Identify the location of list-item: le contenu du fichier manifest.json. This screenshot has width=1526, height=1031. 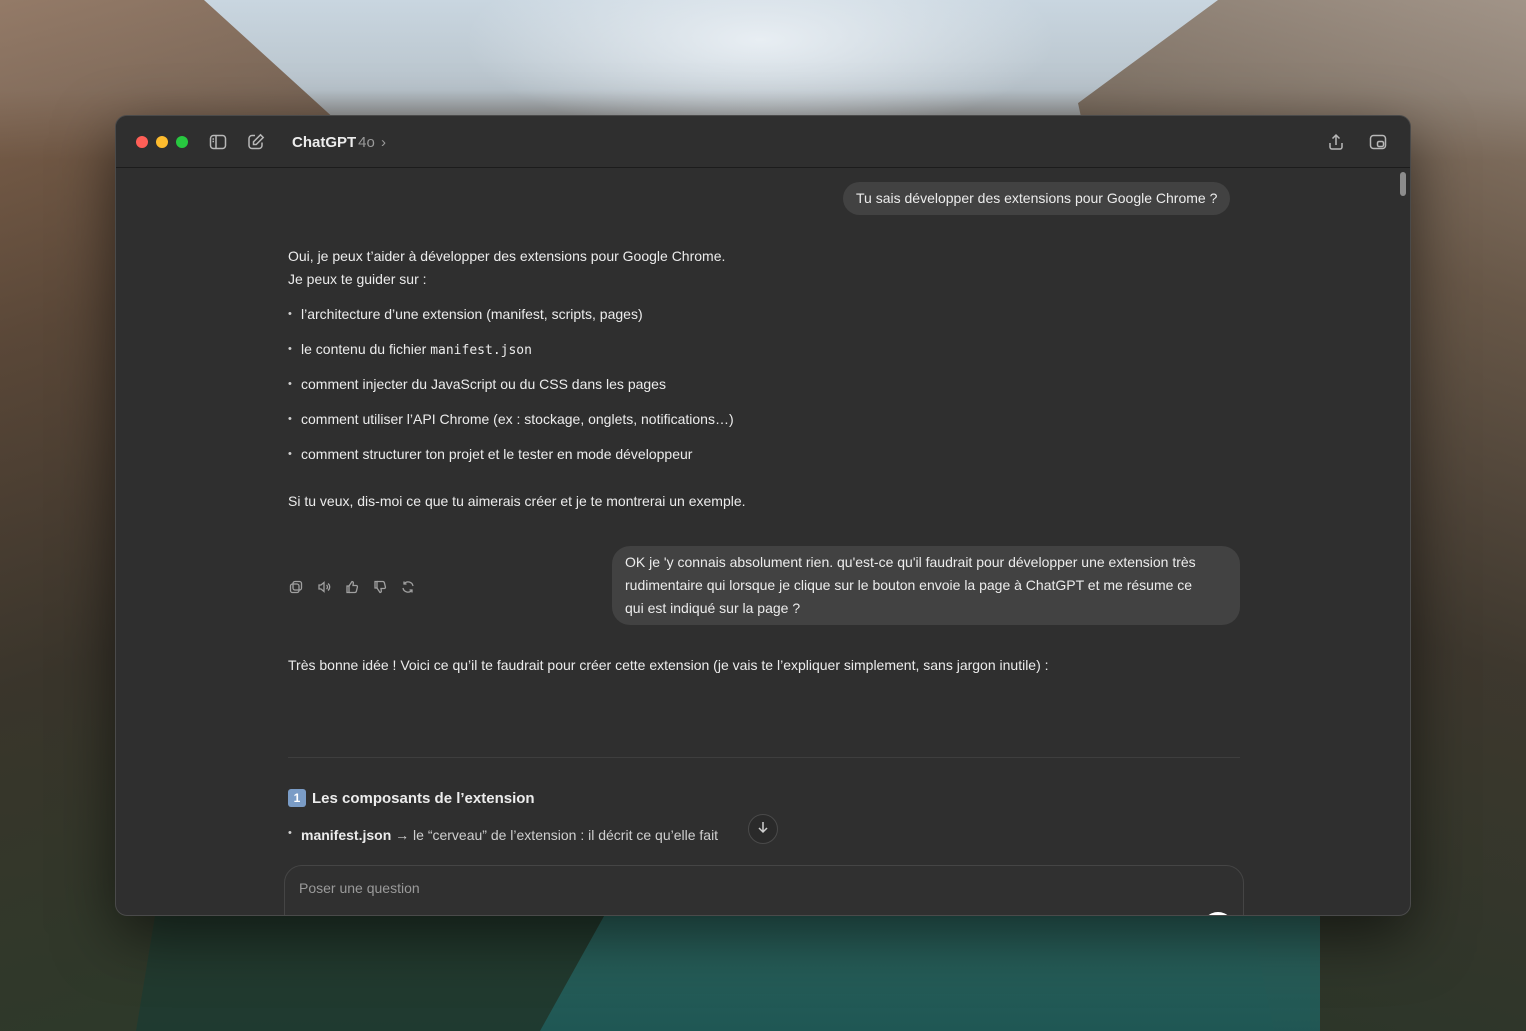
(511, 355).